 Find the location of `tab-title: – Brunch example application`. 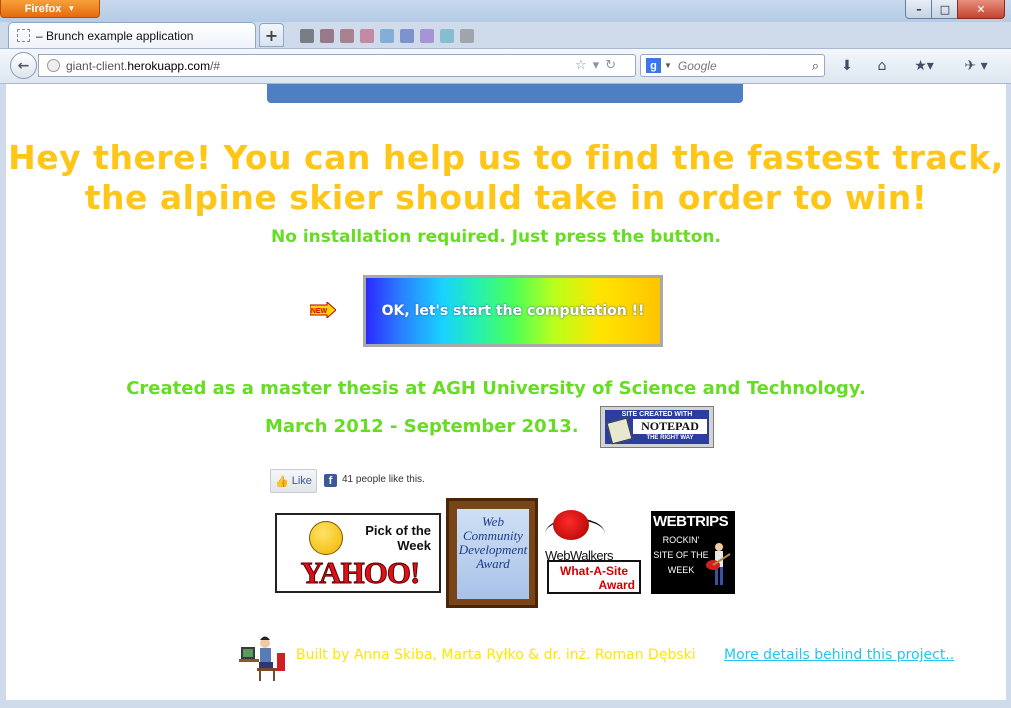

tab-title: – Brunch example application is located at coordinates (115, 35).